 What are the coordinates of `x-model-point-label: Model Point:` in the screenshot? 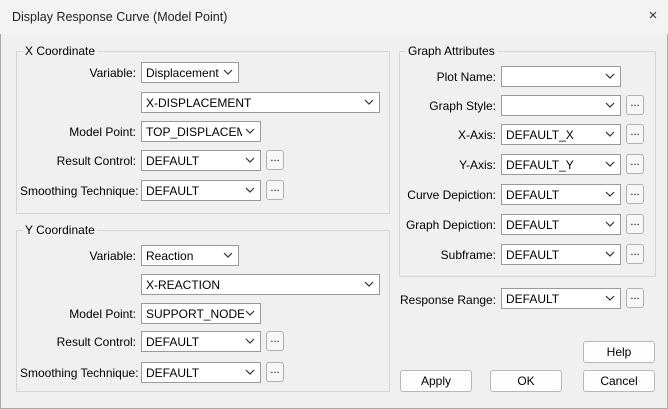 It's located at (102, 132).